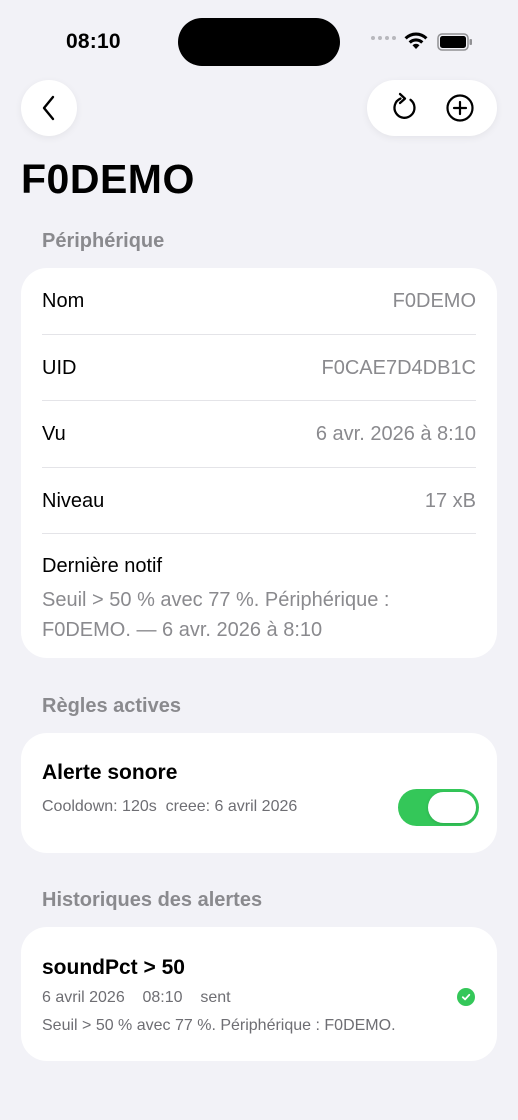  What do you see at coordinates (103, 241) in the screenshot?
I see `section-header-device: Périphérique` at bounding box center [103, 241].